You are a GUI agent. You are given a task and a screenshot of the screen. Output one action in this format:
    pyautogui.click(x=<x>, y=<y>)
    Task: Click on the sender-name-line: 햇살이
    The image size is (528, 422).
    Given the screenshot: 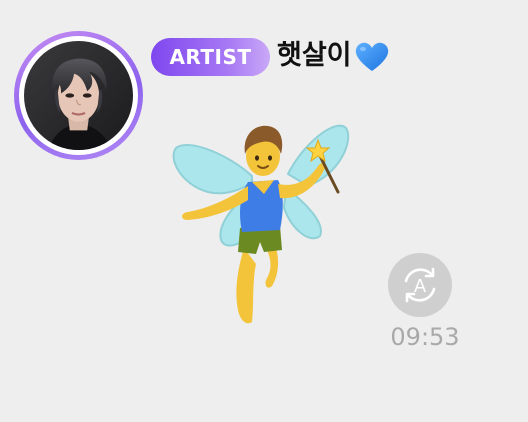 What is the action you would take?
    pyautogui.click(x=333, y=56)
    